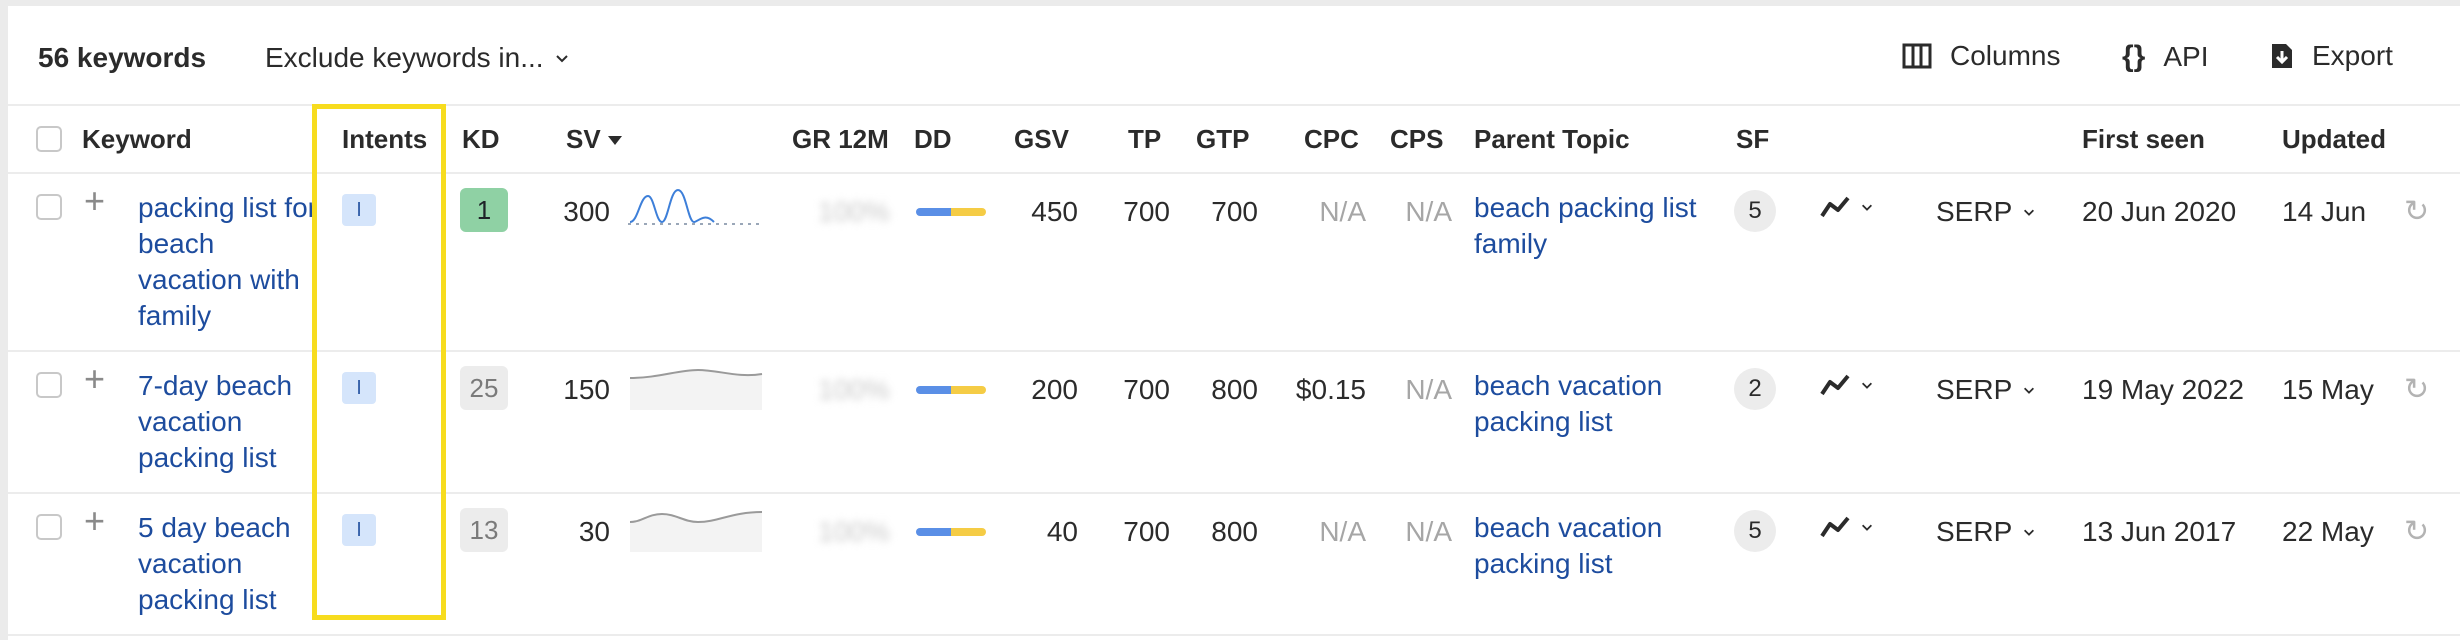 Image resolution: width=2460 pixels, height=640 pixels. I want to click on header-cpc: CPC, so click(1331, 139).